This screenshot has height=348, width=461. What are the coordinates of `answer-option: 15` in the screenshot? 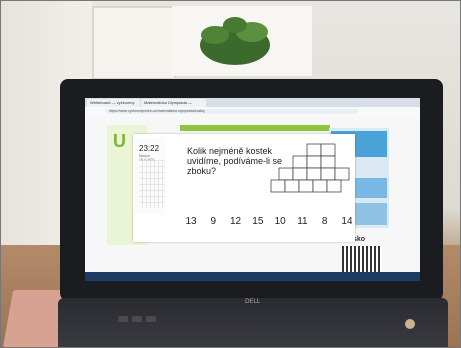 It's located at (258, 223).